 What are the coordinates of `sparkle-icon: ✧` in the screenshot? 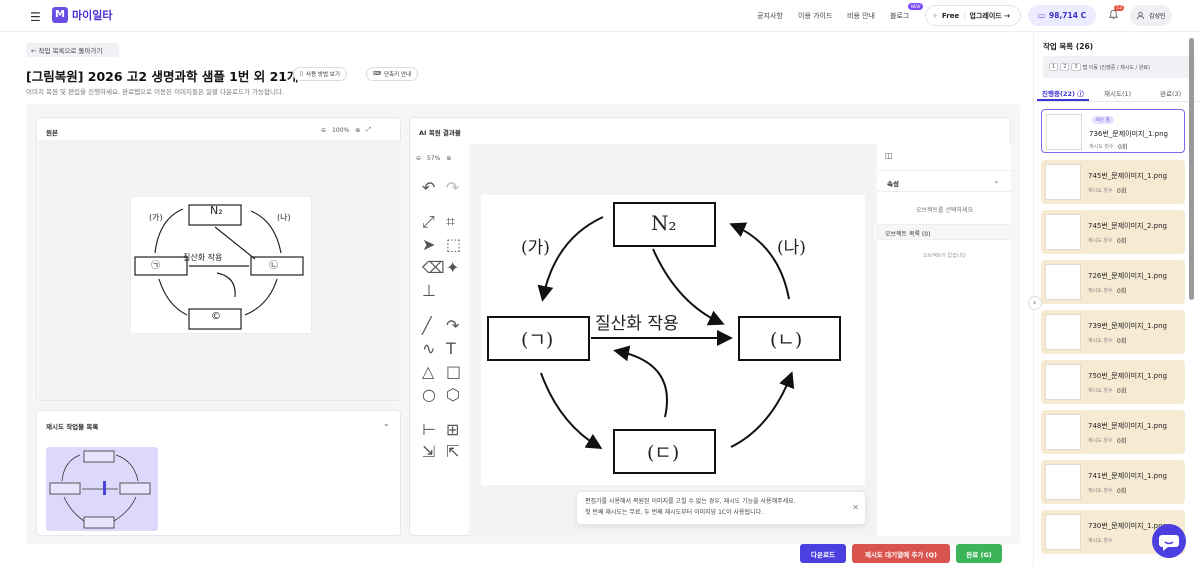 It's located at (935, 15).